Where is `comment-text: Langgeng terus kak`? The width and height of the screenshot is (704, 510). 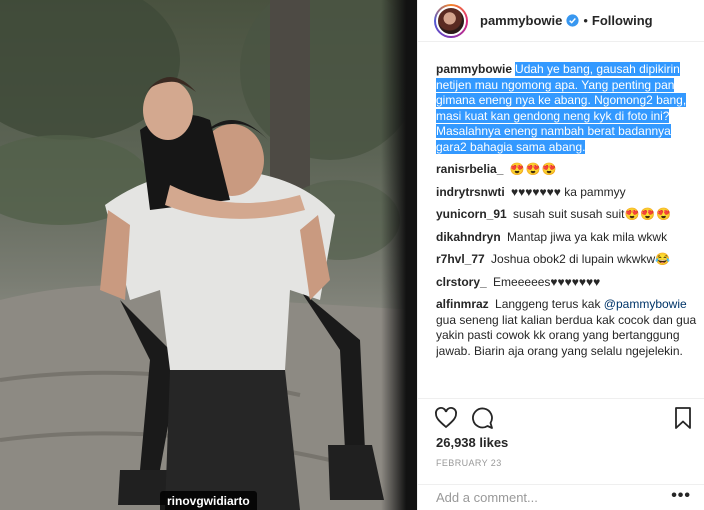
comment-text: Langgeng terus kak is located at coordinates (548, 304).